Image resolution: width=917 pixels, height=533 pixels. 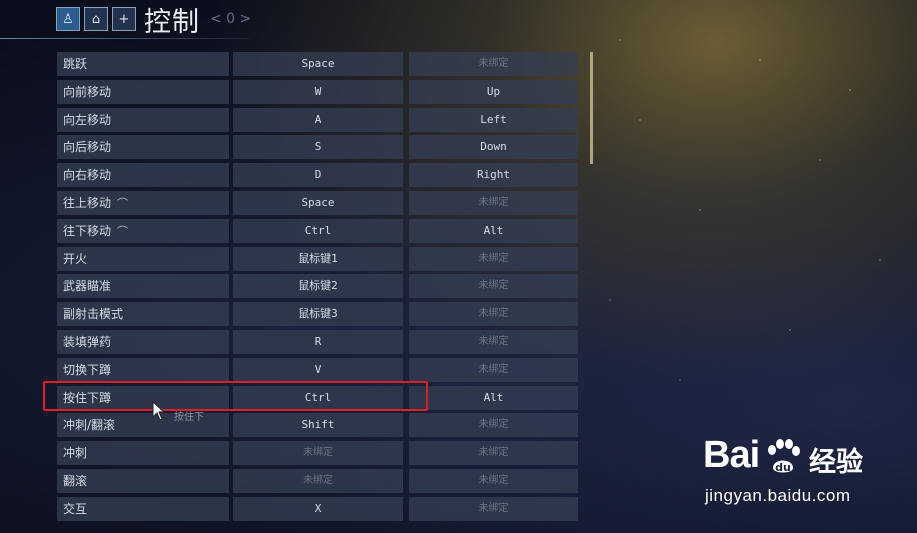 I want to click on action-label: 交互, so click(x=75, y=508).